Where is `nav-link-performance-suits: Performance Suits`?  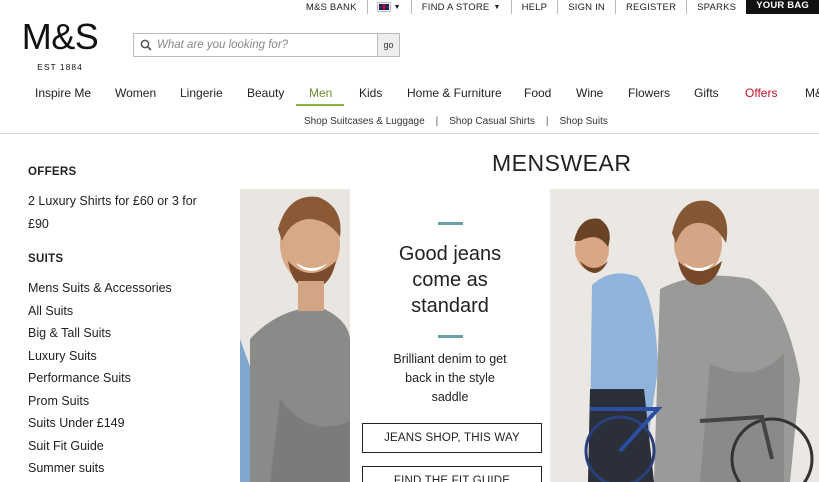
nav-link-performance-suits: Performance Suits is located at coordinates (128, 378).